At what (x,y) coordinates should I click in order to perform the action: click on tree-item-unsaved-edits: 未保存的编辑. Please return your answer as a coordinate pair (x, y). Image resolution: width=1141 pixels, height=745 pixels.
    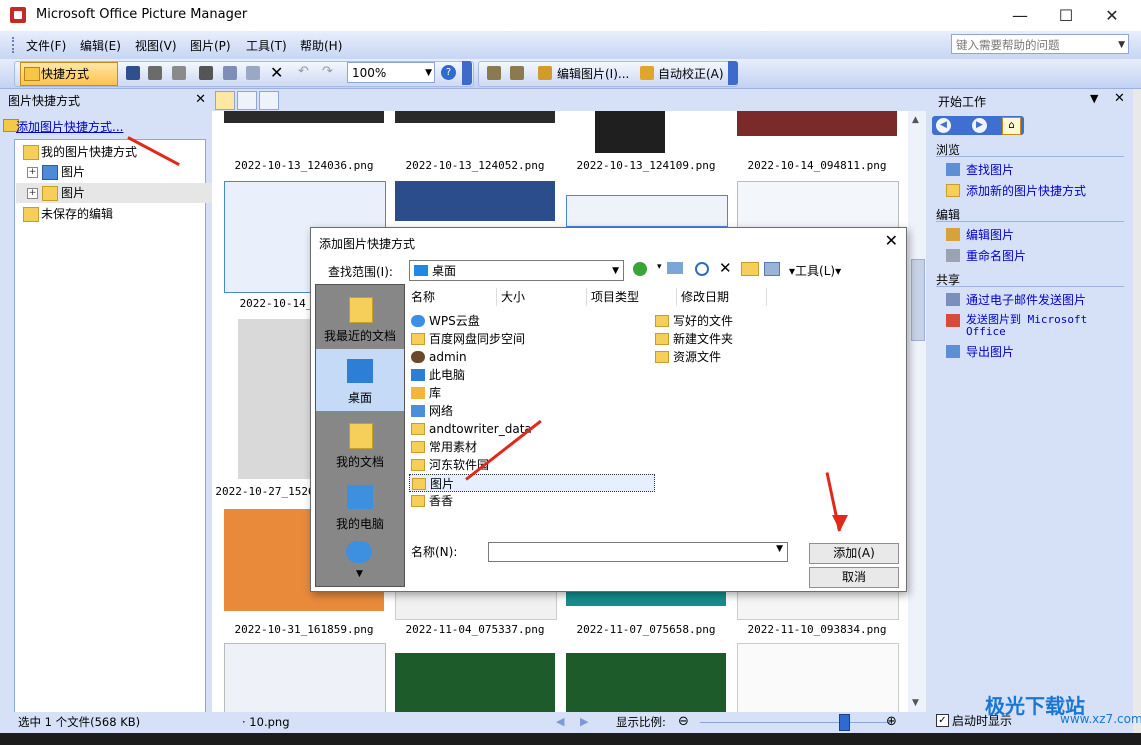
    Looking at the image, I should click on (67, 214).